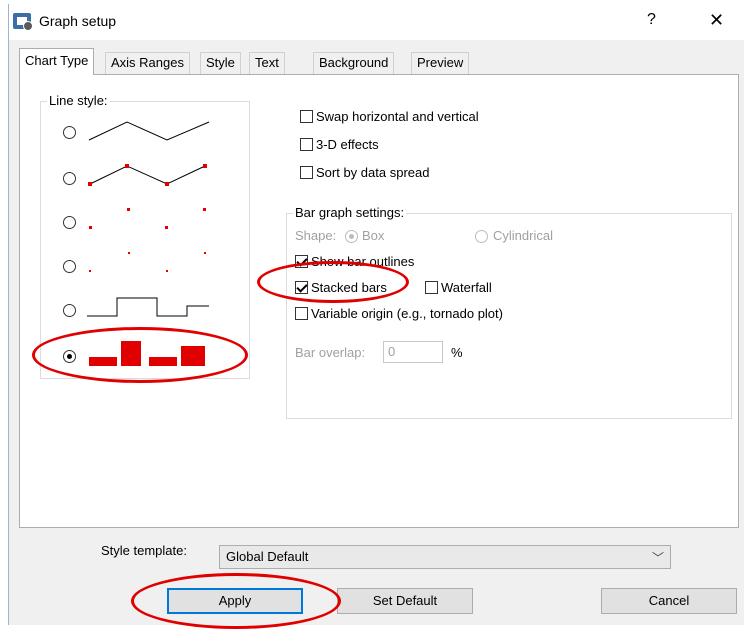  Describe the element at coordinates (716, 20) in the screenshot. I see `close-button: ✕` at that location.